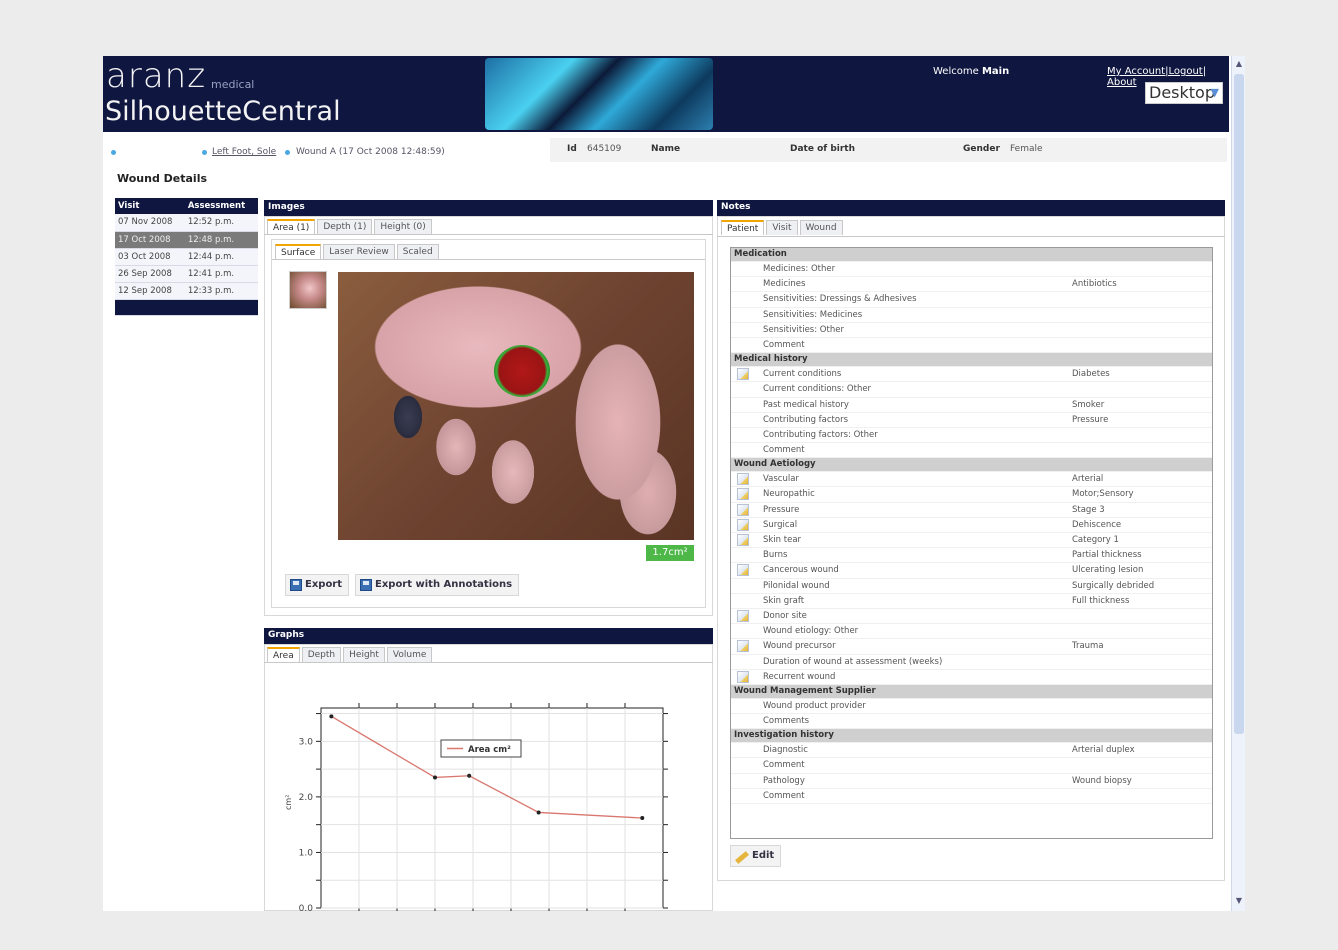 This screenshot has height=950, width=1338. What do you see at coordinates (781, 479) in the screenshot?
I see `notes-row-label: Vascular` at bounding box center [781, 479].